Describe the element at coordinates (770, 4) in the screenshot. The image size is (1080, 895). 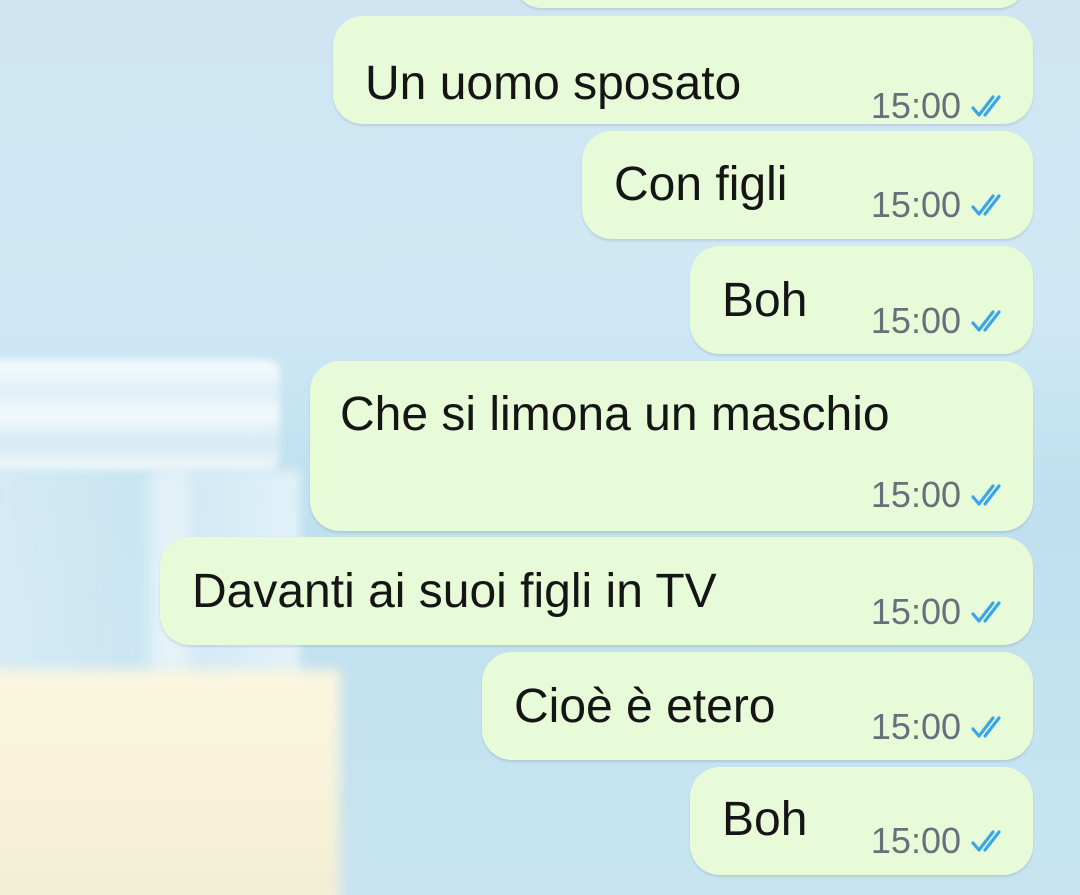
I see `message-bubble-partial` at that location.